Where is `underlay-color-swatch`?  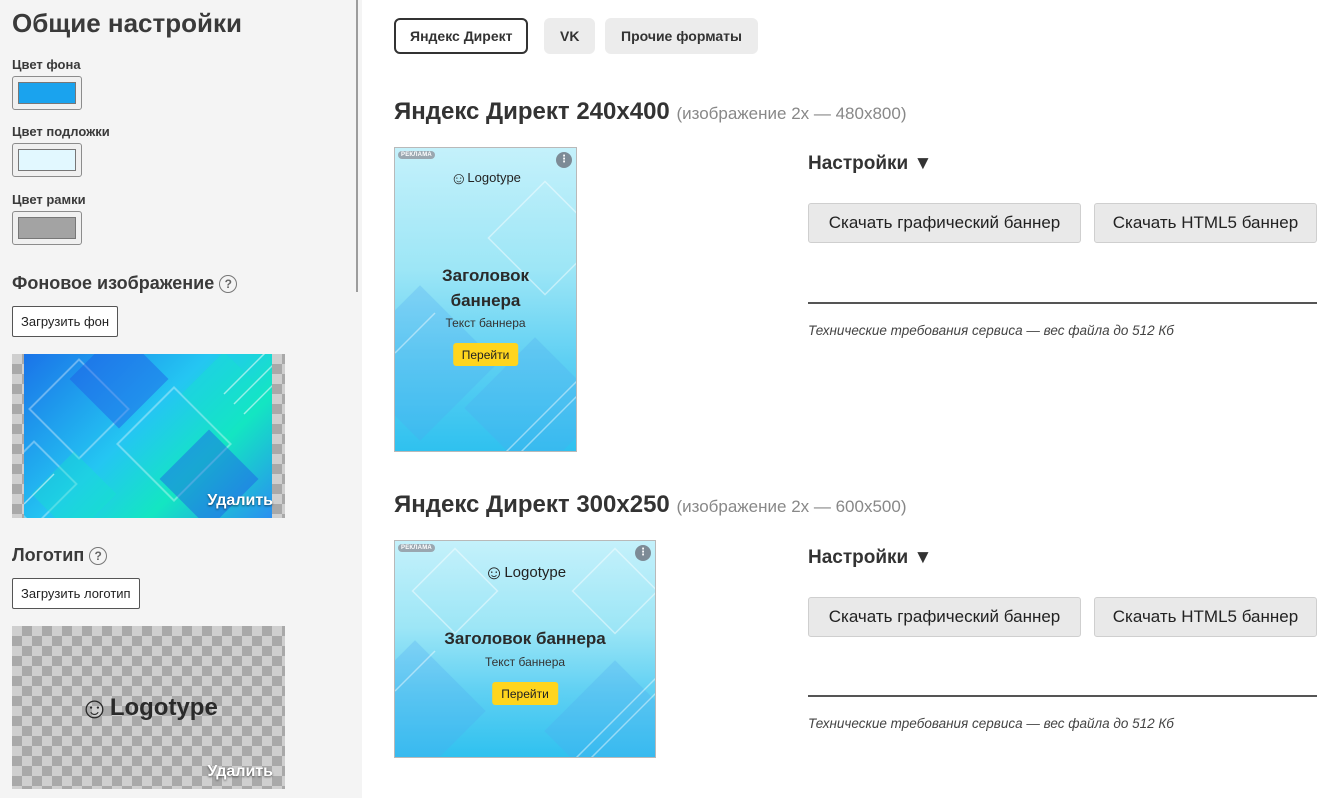
underlay-color-swatch is located at coordinates (47, 160).